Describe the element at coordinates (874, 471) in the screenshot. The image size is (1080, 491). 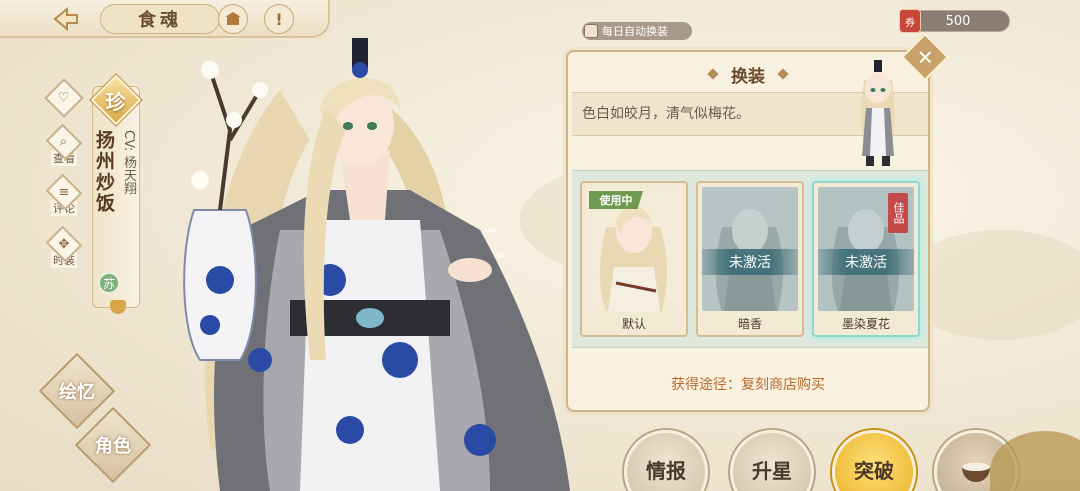
I see `breakthrough-label: 突破` at that location.